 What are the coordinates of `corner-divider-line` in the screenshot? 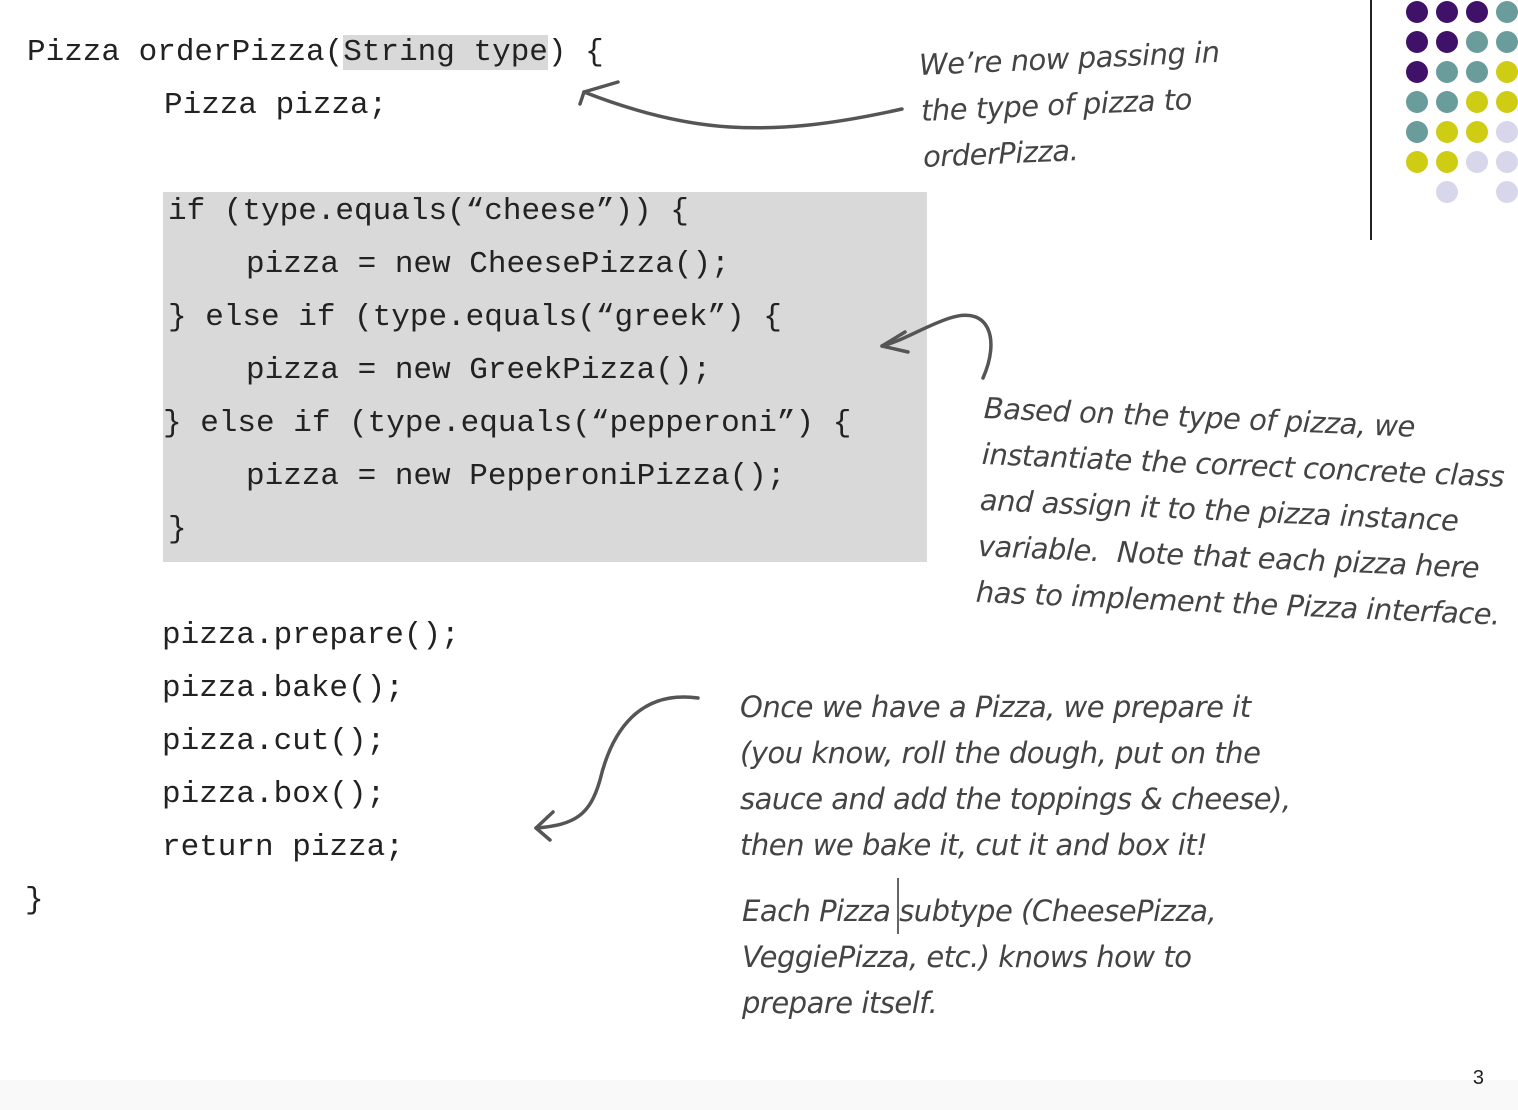 It's located at (1371, 120).